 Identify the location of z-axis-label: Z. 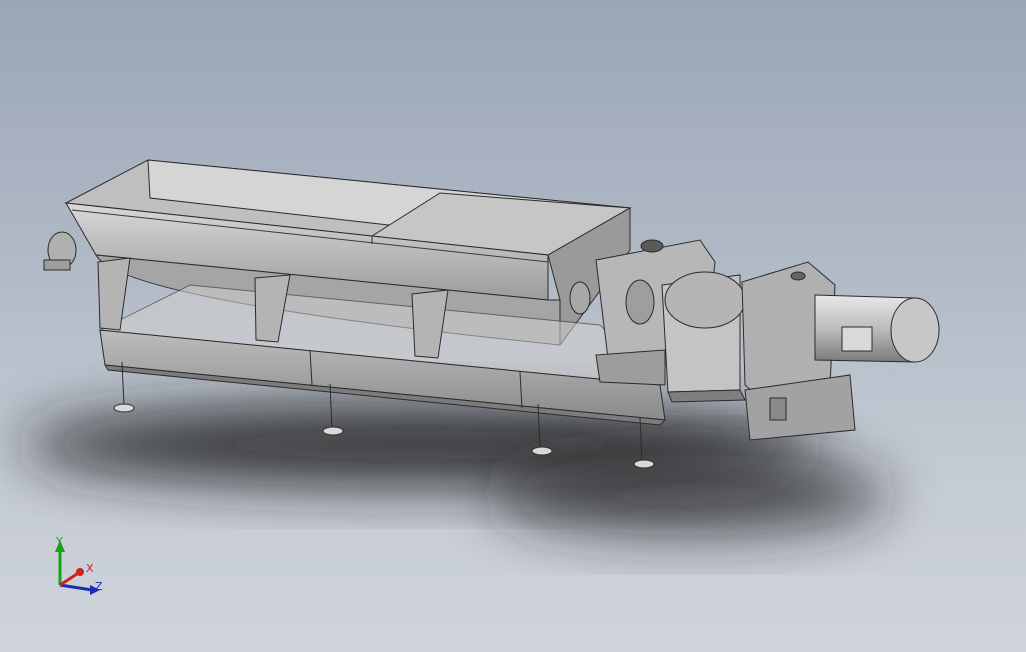
(99, 586).